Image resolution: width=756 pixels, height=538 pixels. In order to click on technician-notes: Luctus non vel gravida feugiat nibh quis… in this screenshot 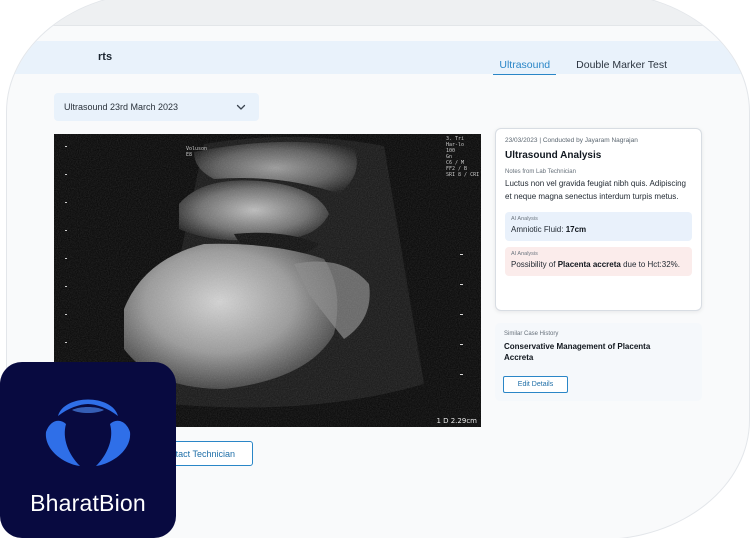, I will do `click(596, 190)`.